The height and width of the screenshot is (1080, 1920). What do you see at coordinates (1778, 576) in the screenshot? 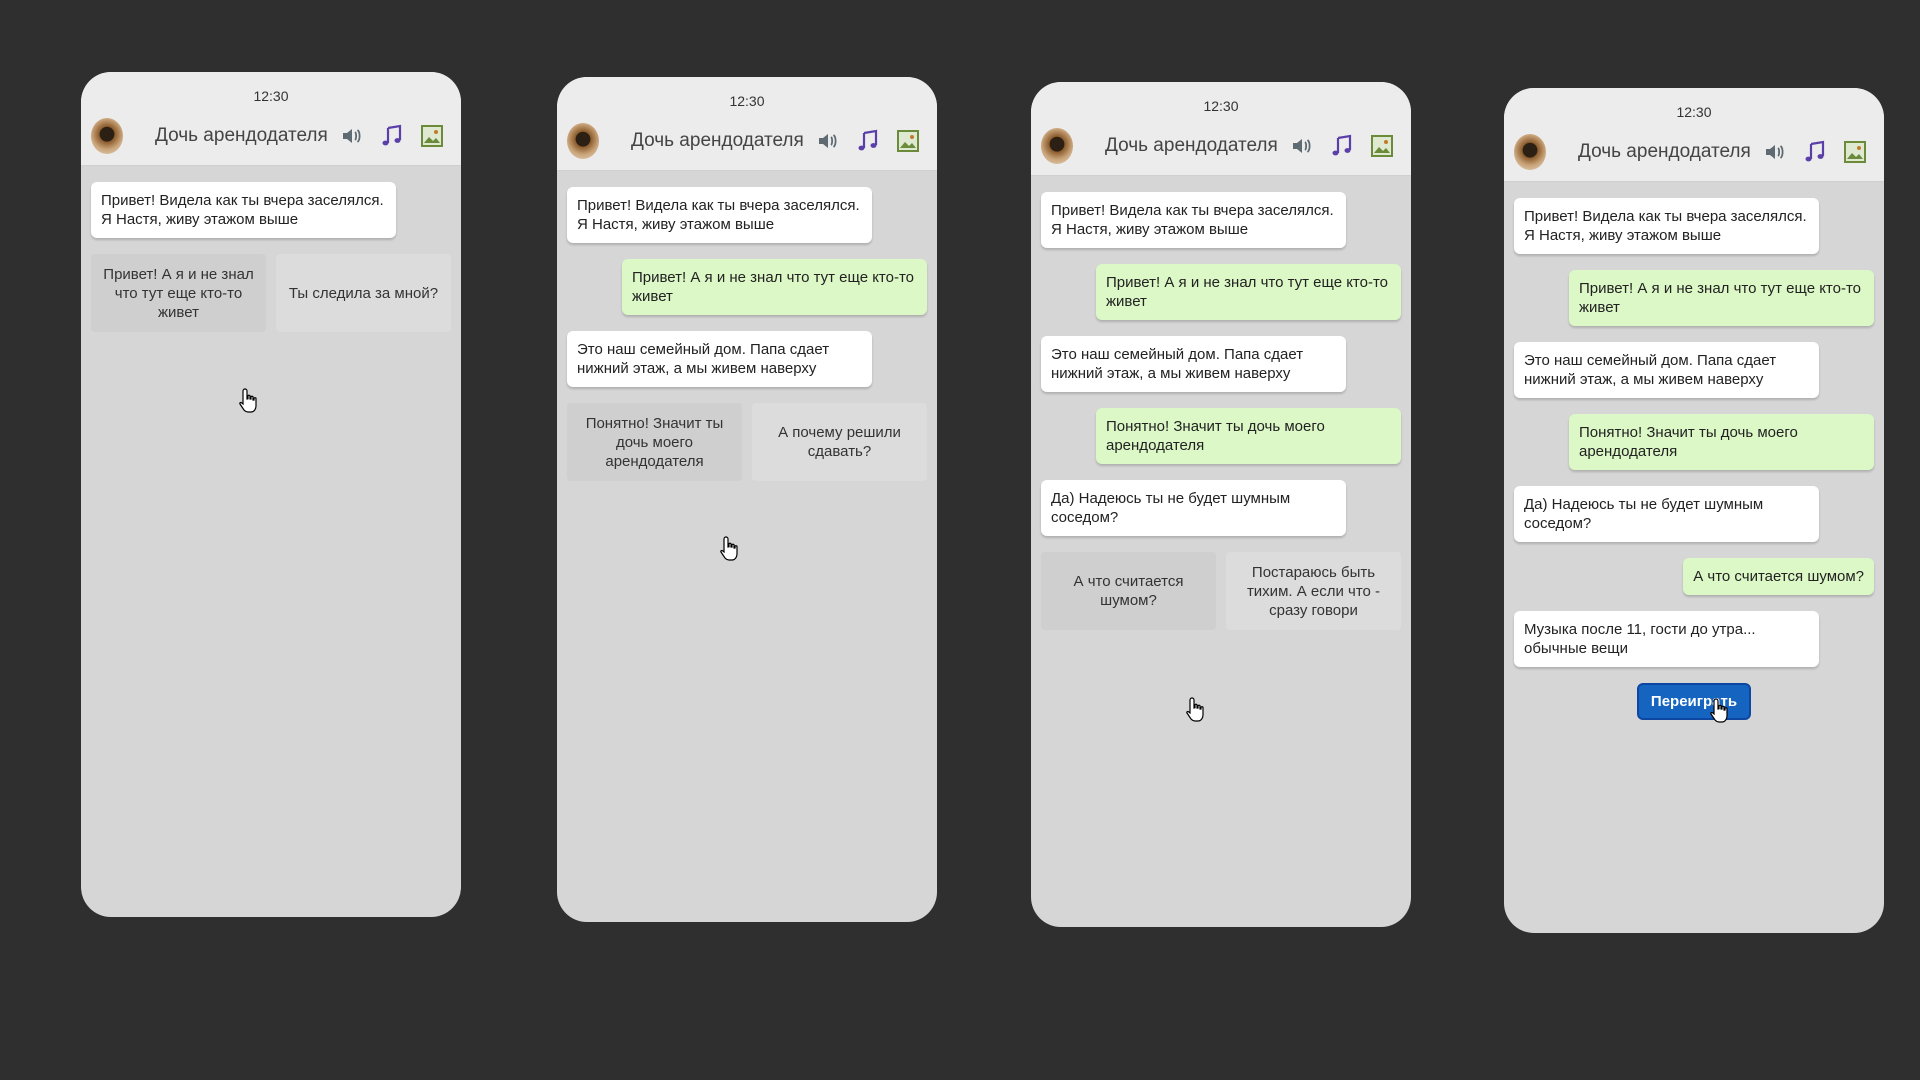
I see `message-outgoing: А что считается шумом?` at bounding box center [1778, 576].